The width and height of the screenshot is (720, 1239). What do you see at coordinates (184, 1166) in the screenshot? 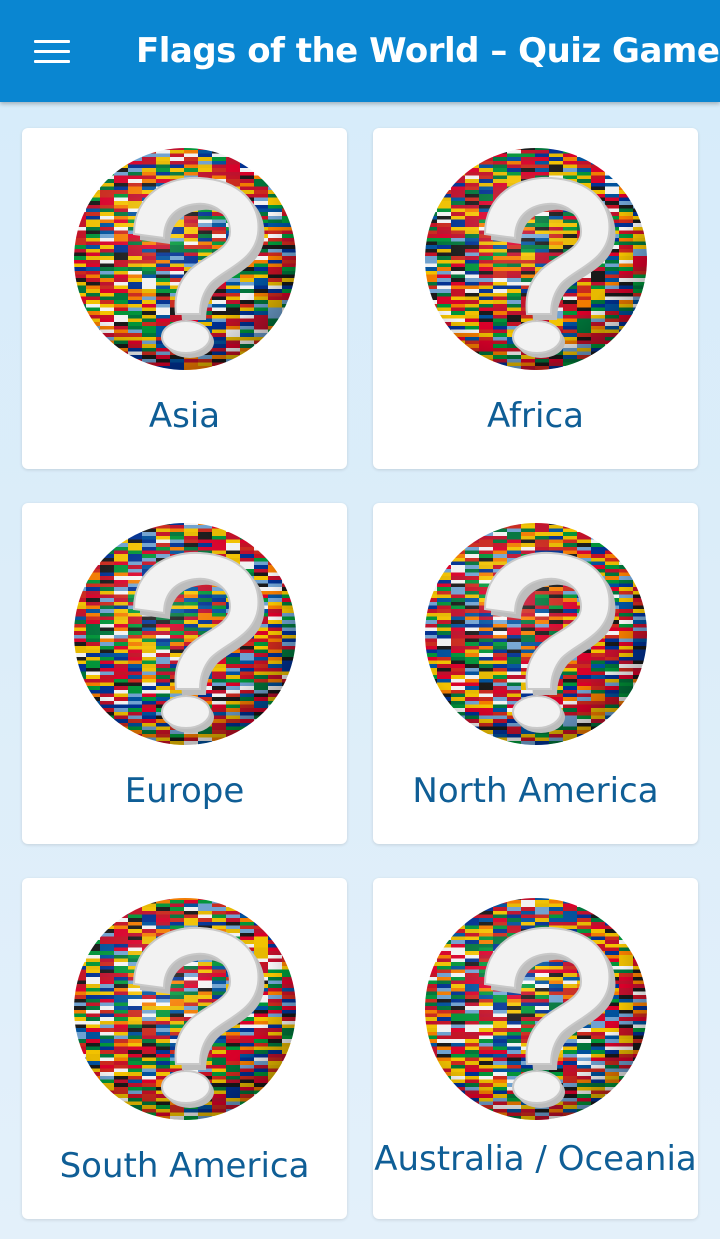
I see `category-label: South America` at bounding box center [184, 1166].